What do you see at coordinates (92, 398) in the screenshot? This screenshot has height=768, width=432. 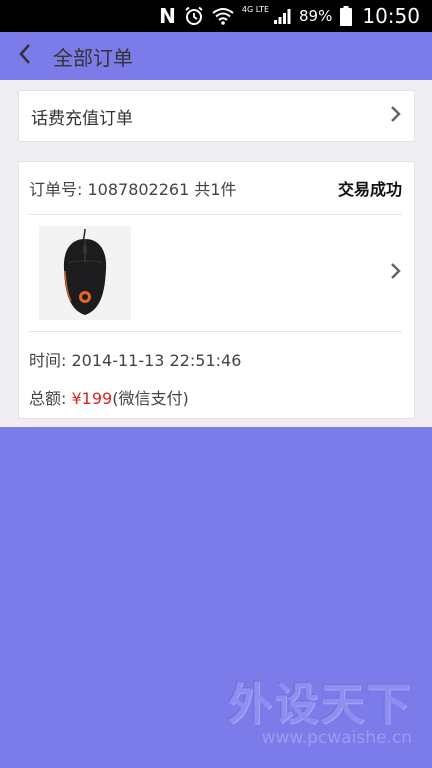 I see `order-total-price: ¥199` at bounding box center [92, 398].